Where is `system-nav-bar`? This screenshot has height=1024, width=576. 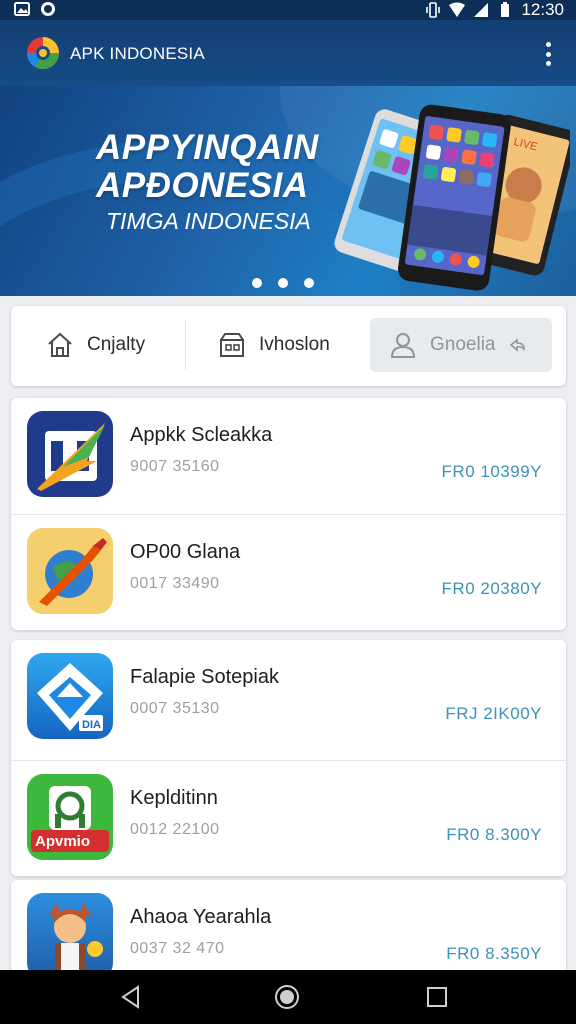
system-nav-bar is located at coordinates (288, 997).